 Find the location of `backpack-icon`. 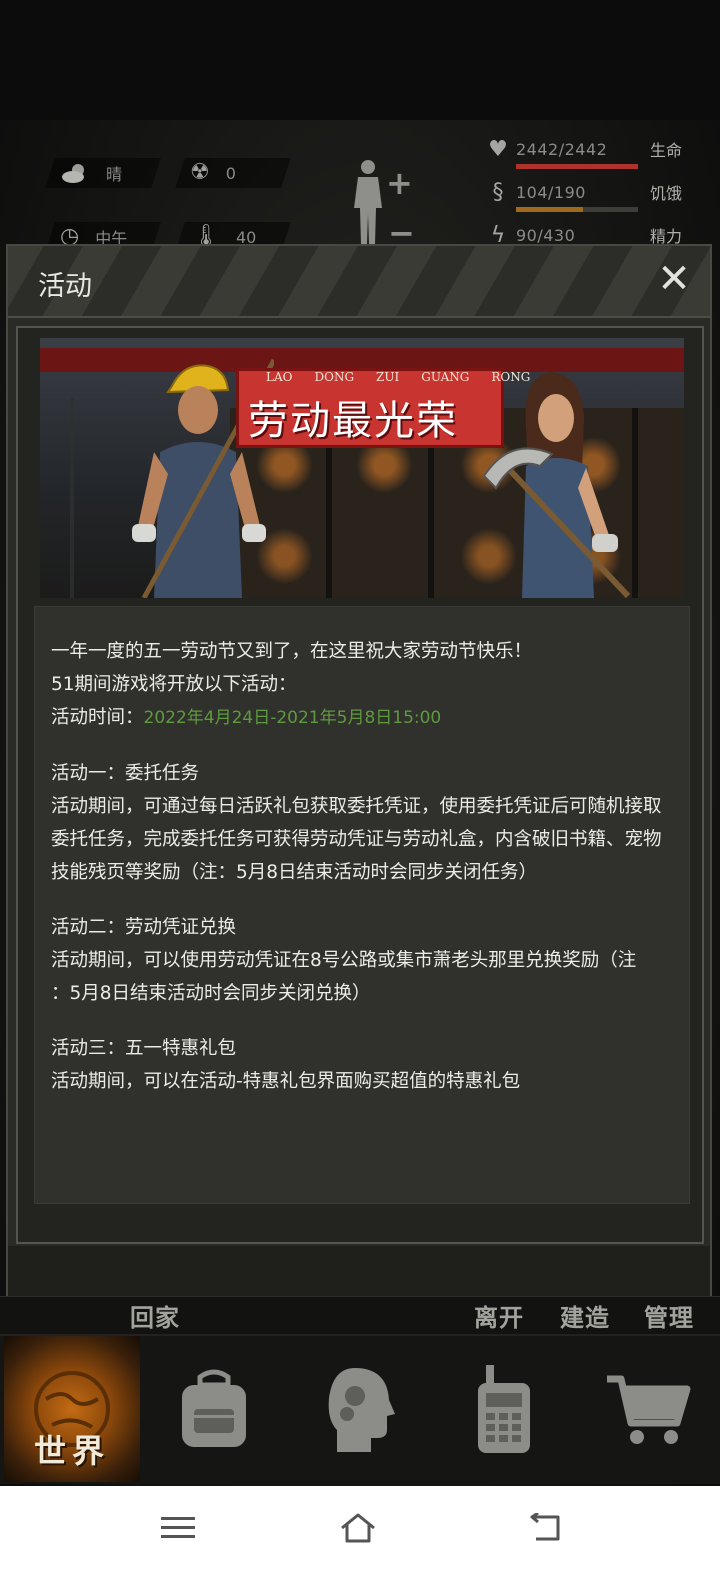

backpack-icon is located at coordinates (214, 1408).